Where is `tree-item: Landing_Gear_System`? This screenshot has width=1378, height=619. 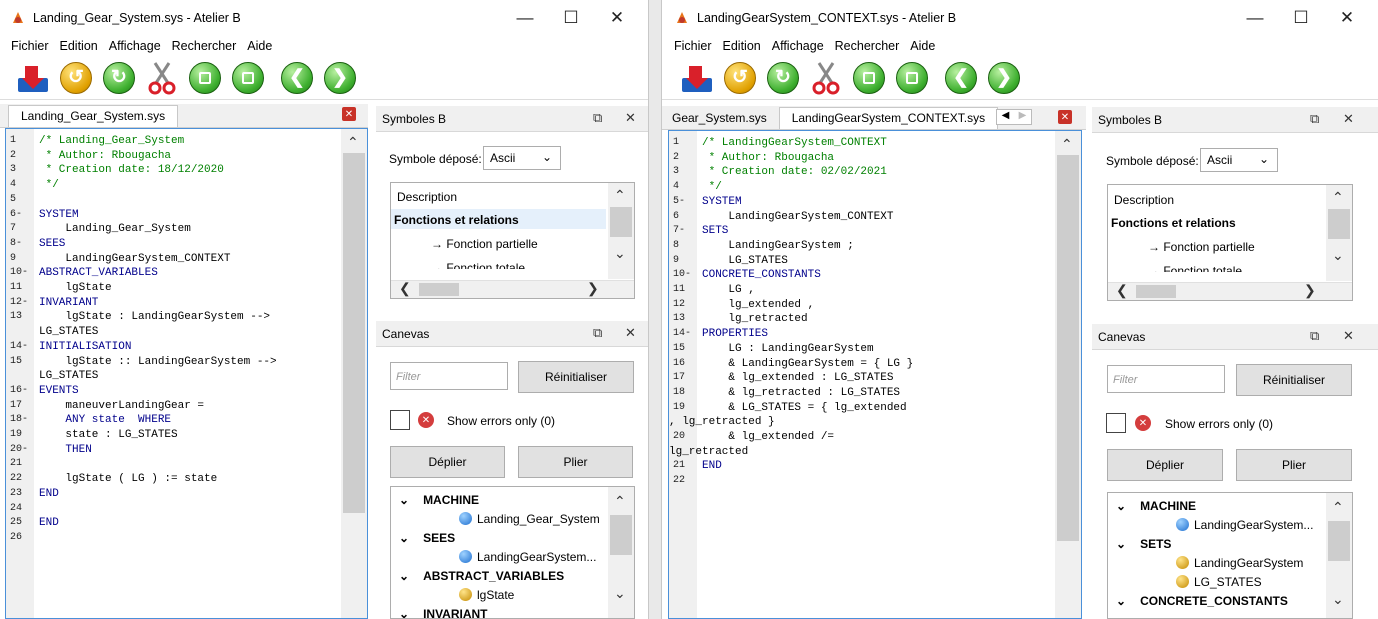
tree-item: Landing_Gear_System is located at coordinates (529, 519).